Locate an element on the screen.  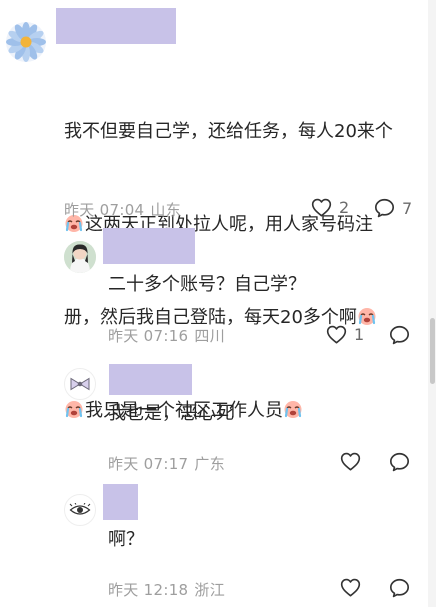
ip-location: 山东 is located at coordinates (166, 210).